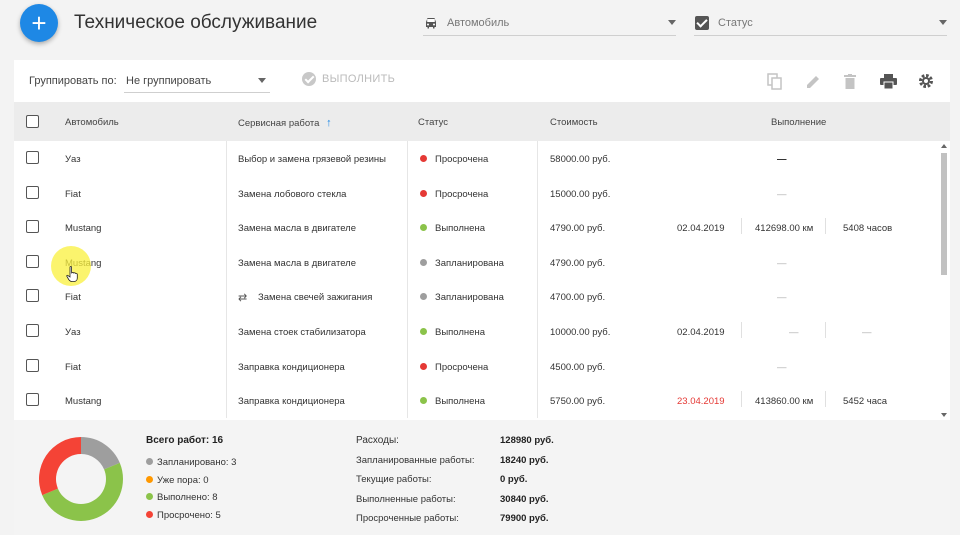  I want to click on expense-label: Просроченные работы:, so click(407, 518).